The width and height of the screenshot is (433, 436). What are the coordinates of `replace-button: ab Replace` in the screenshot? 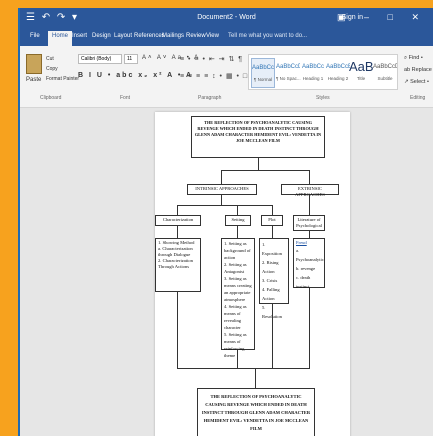 It's located at (418, 70).